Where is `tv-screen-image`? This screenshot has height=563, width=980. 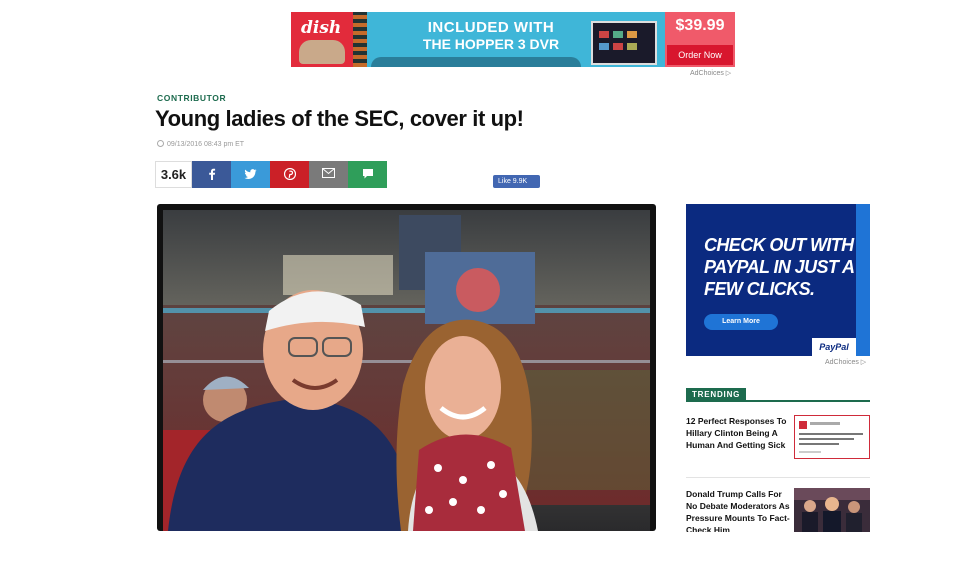 tv-screen-image is located at coordinates (624, 43).